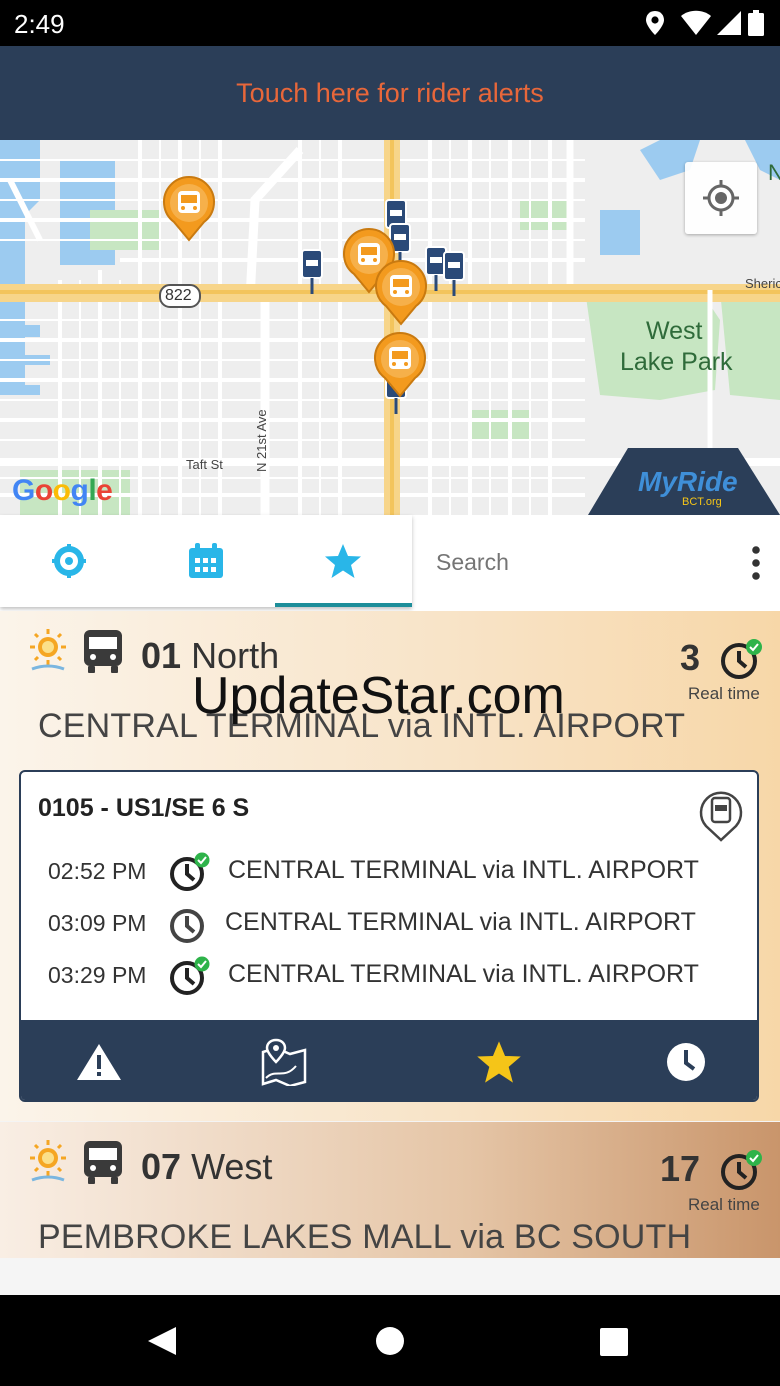 The image size is (780, 1386). What do you see at coordinates (97, 975) in the screenshot?
I see `arrival-time: 03:29 PM` at bounding box center [97, 975].